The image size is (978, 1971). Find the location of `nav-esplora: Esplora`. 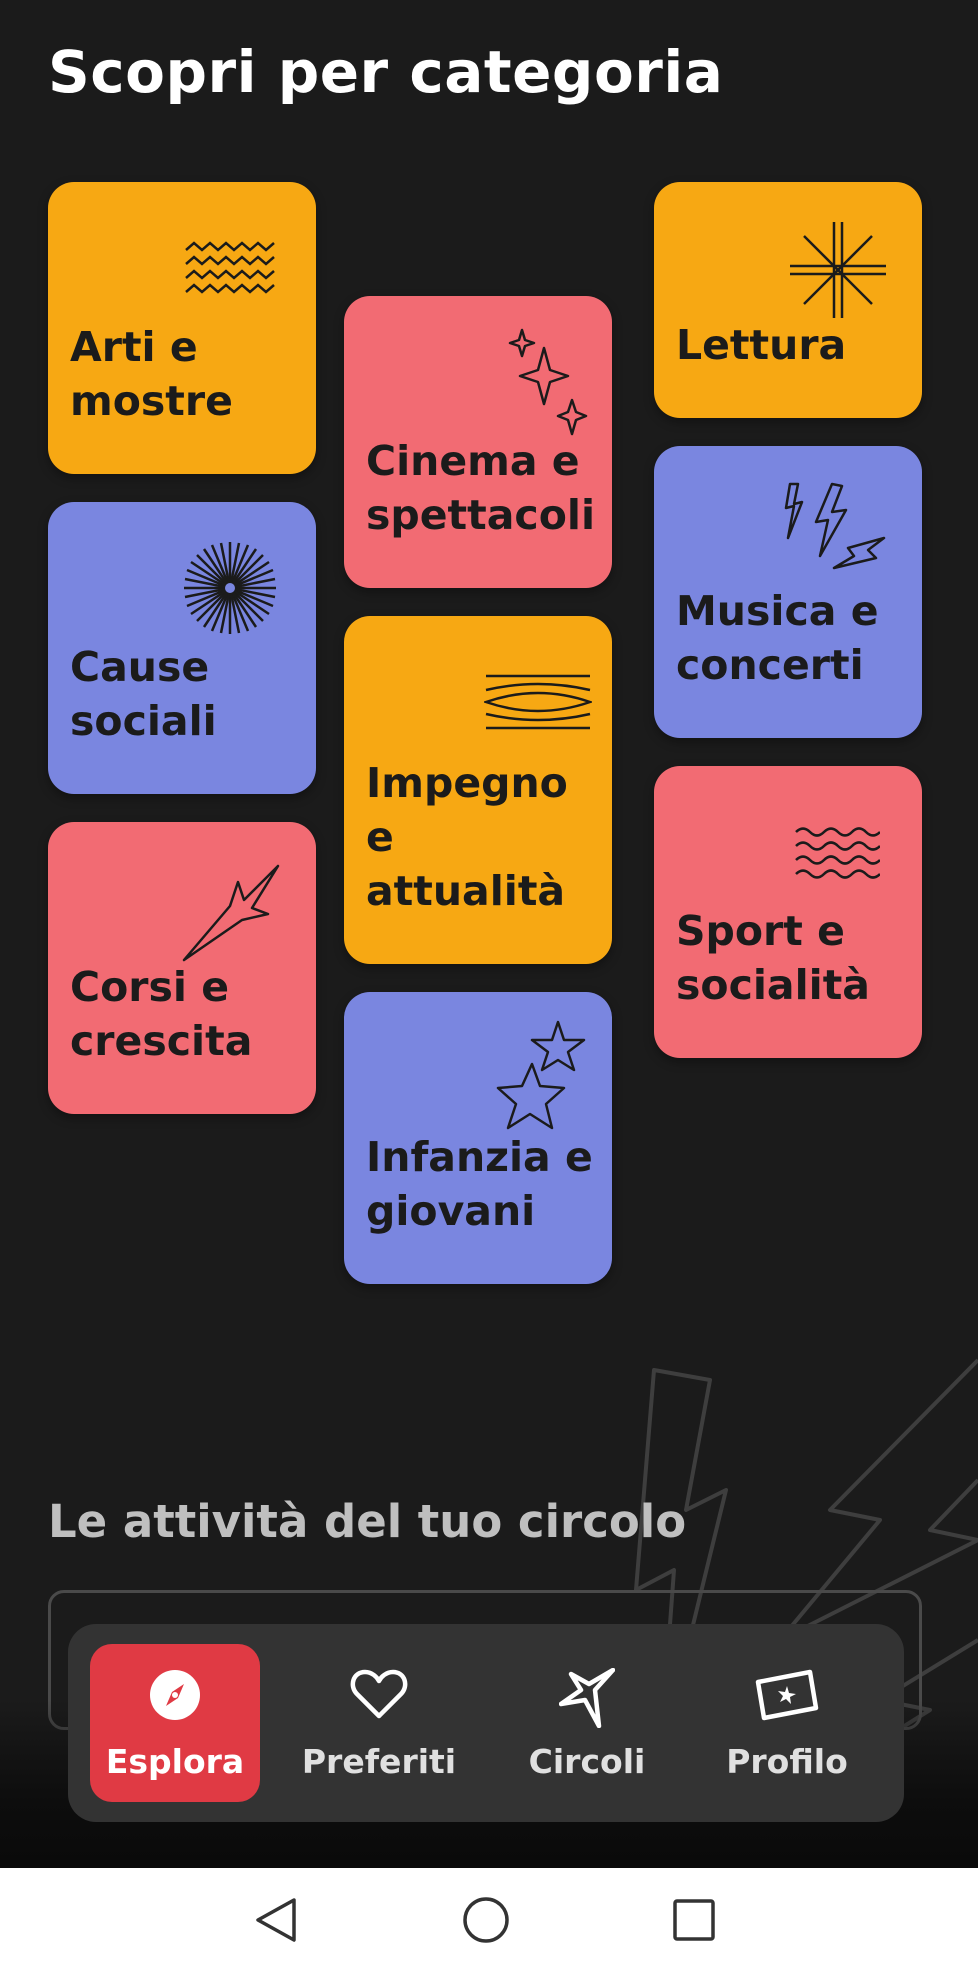

nav-esplora: Esplora is located at coordinates (175, 1723).